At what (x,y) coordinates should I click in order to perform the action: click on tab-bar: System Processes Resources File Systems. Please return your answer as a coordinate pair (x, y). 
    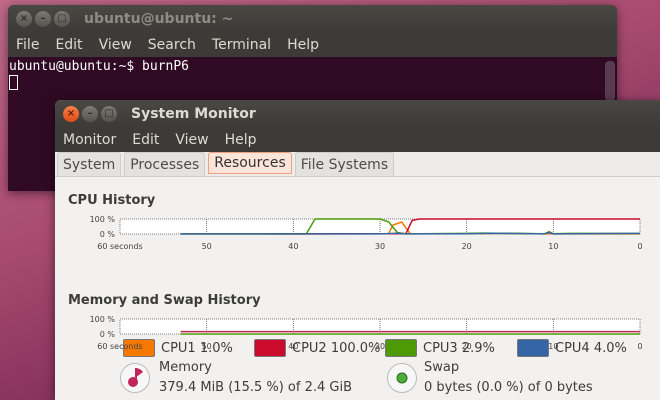
    Looking at the image, I should click on (357, 164).